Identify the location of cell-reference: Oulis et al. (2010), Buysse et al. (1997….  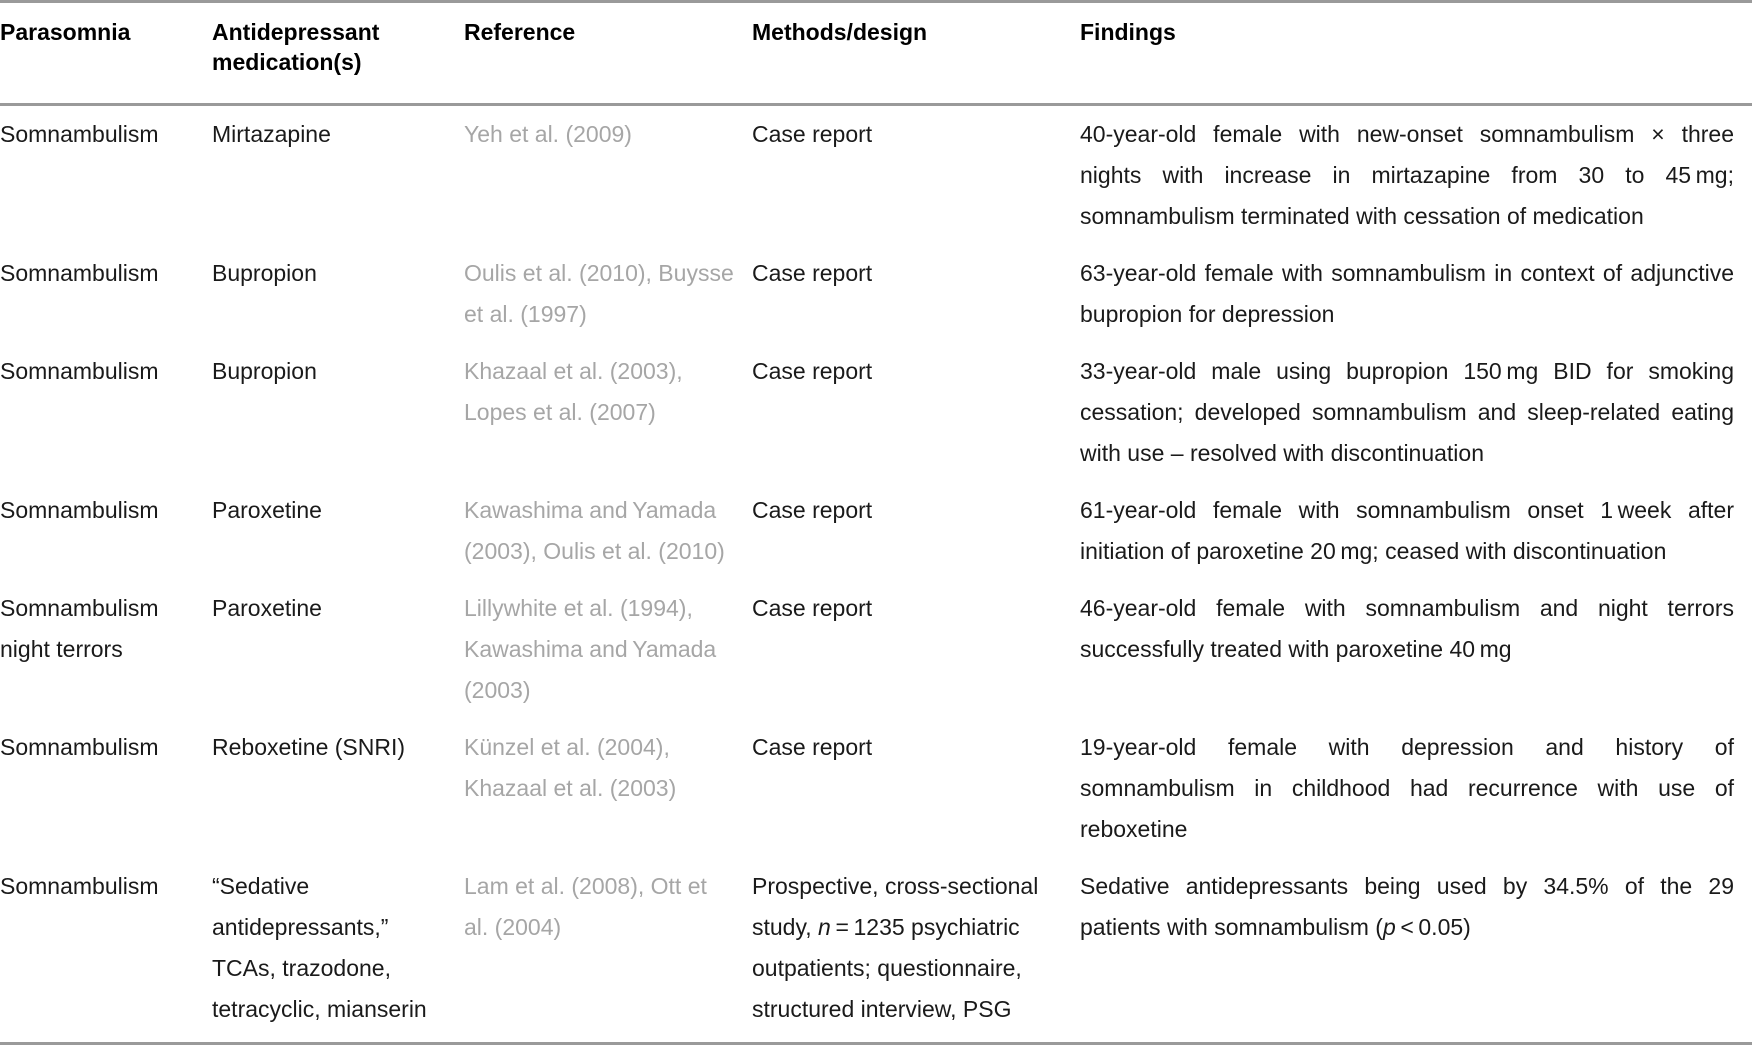
(599, 293).